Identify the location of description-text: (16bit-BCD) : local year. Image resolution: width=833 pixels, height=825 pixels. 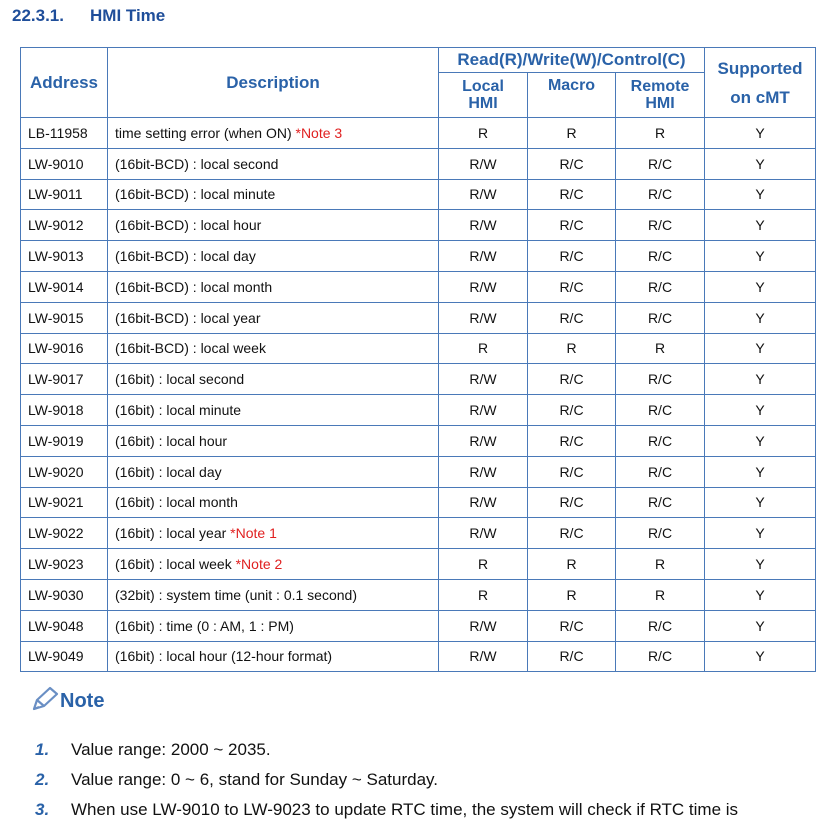
(188, 317).